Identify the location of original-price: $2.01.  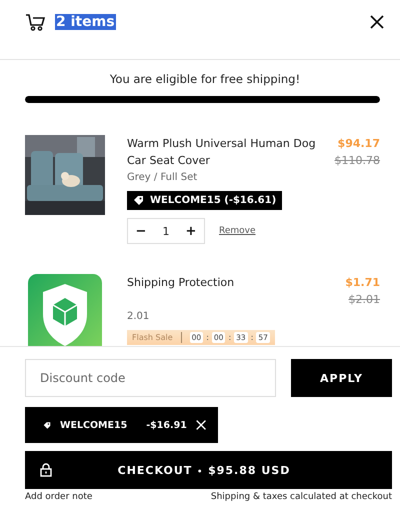
(364, 300).